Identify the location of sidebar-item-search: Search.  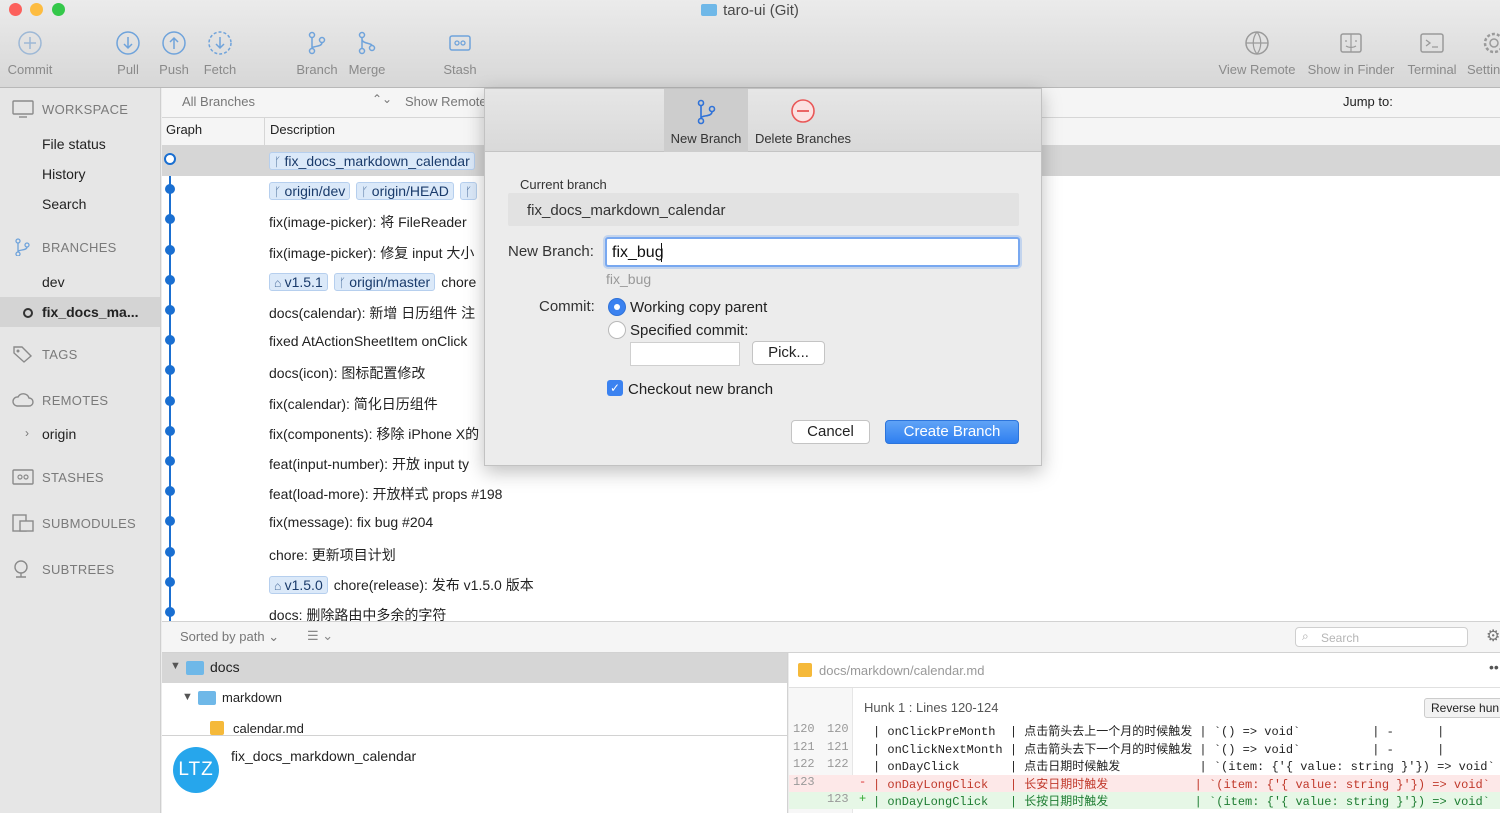
(64, 204).